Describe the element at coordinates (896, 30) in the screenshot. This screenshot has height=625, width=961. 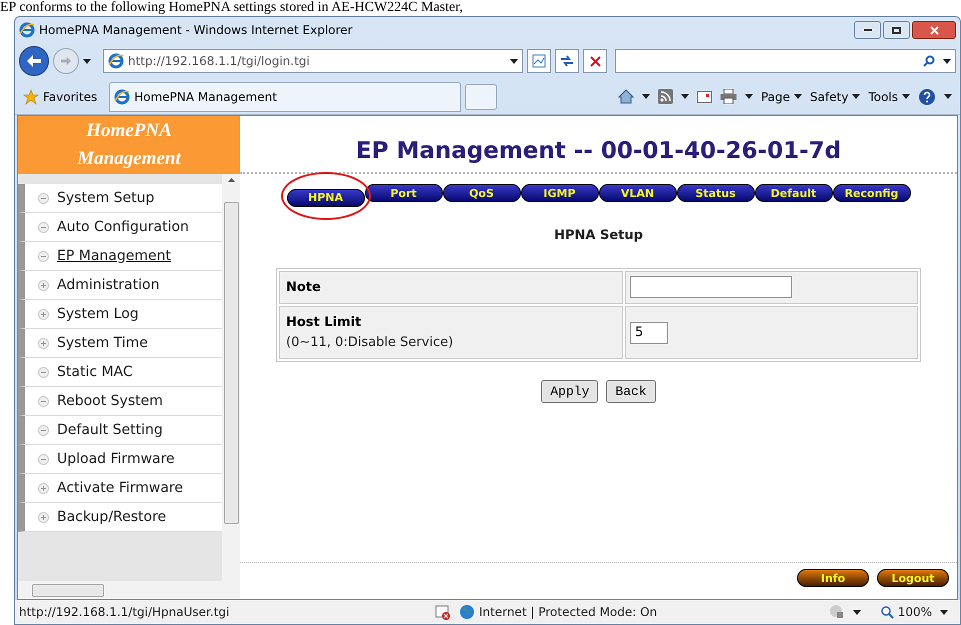
I see `maximize-button` at that location.